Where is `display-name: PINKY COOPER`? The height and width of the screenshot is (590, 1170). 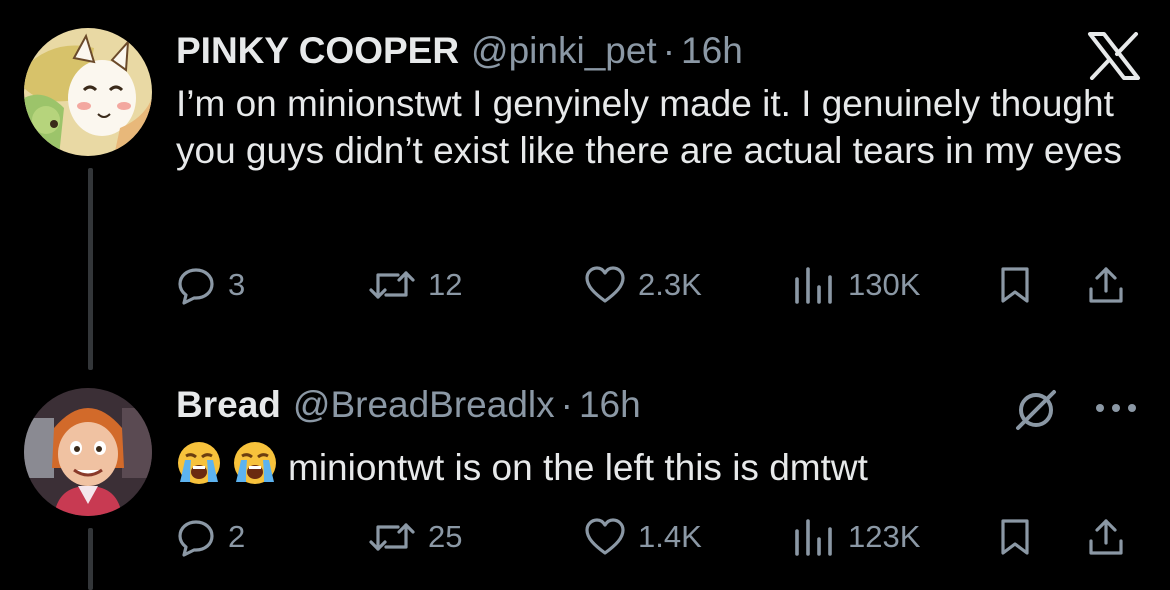
display-name: PINKY COOPER is located at coordinates (317, 51).